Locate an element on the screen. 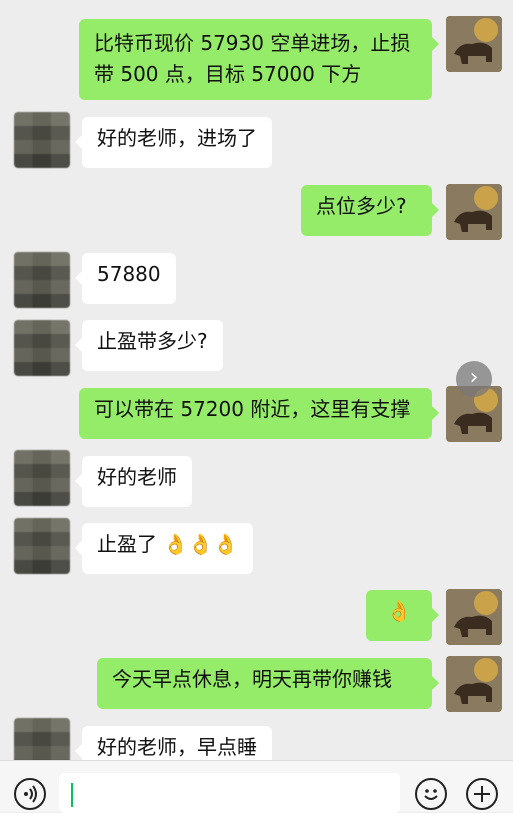 The height and width of the screenshot is (813, 513). message-text: 点位多少? is located at coordinates (361, 206).